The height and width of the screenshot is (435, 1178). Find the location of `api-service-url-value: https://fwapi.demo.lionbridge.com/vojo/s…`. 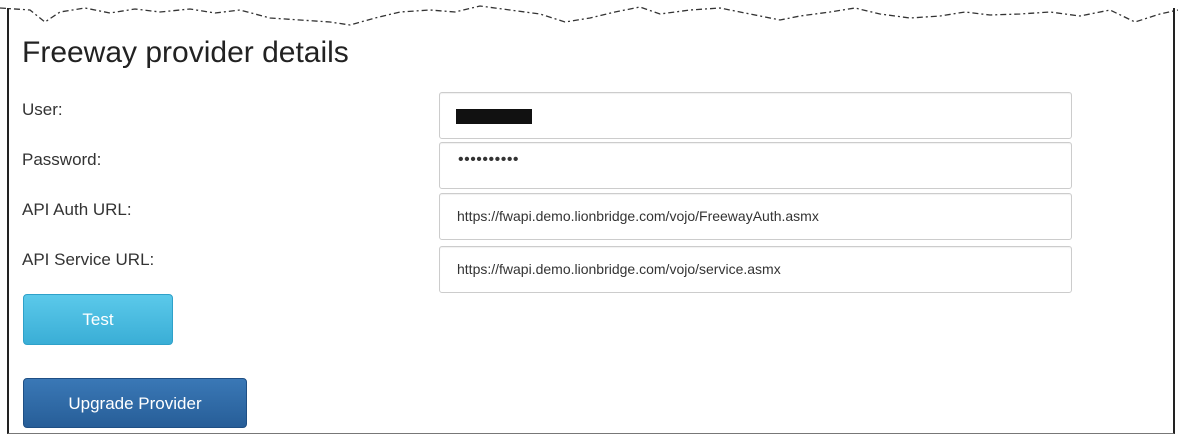

api-service-url-value: https://fwapi.demo.lionbridge.com/vojo/s… is located at coordinates (619, 269).